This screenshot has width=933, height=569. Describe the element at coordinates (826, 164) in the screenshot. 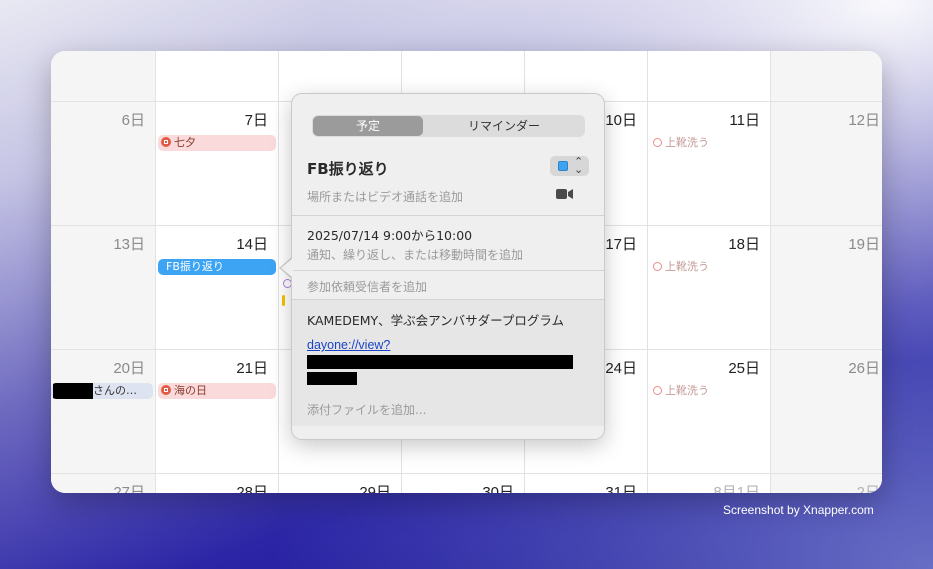

I see `day-cell-12: 12日` at that location.